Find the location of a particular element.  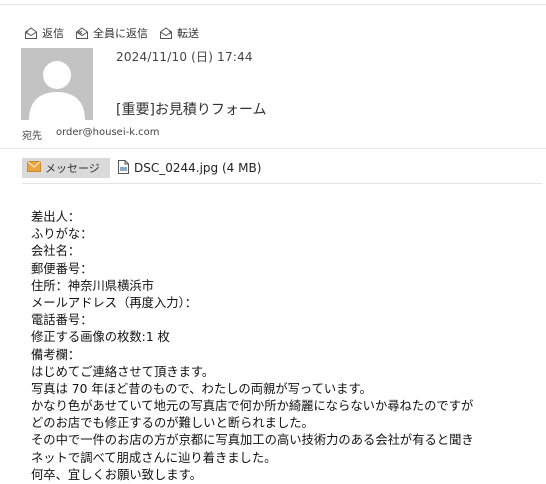

body-line: 備考欄： is located at coordinates (56, 354).